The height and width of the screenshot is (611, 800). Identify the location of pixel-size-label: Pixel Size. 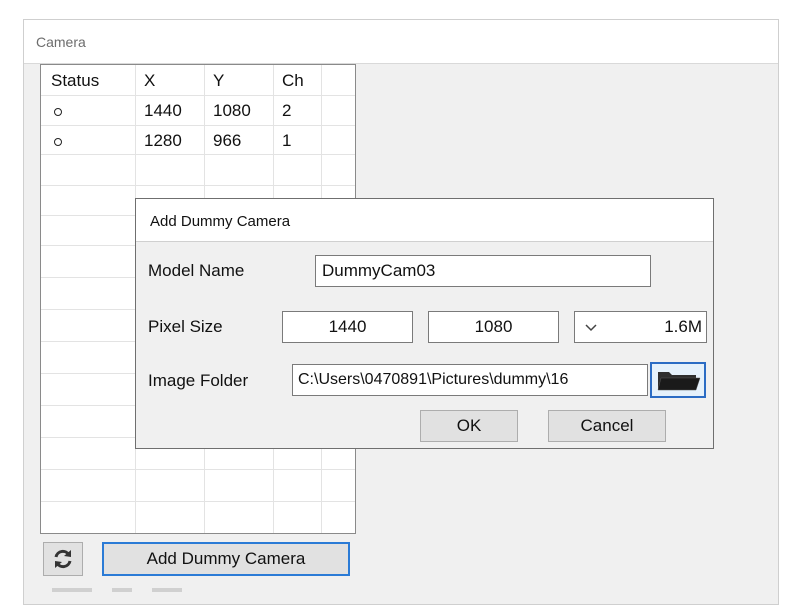
(185, 326).